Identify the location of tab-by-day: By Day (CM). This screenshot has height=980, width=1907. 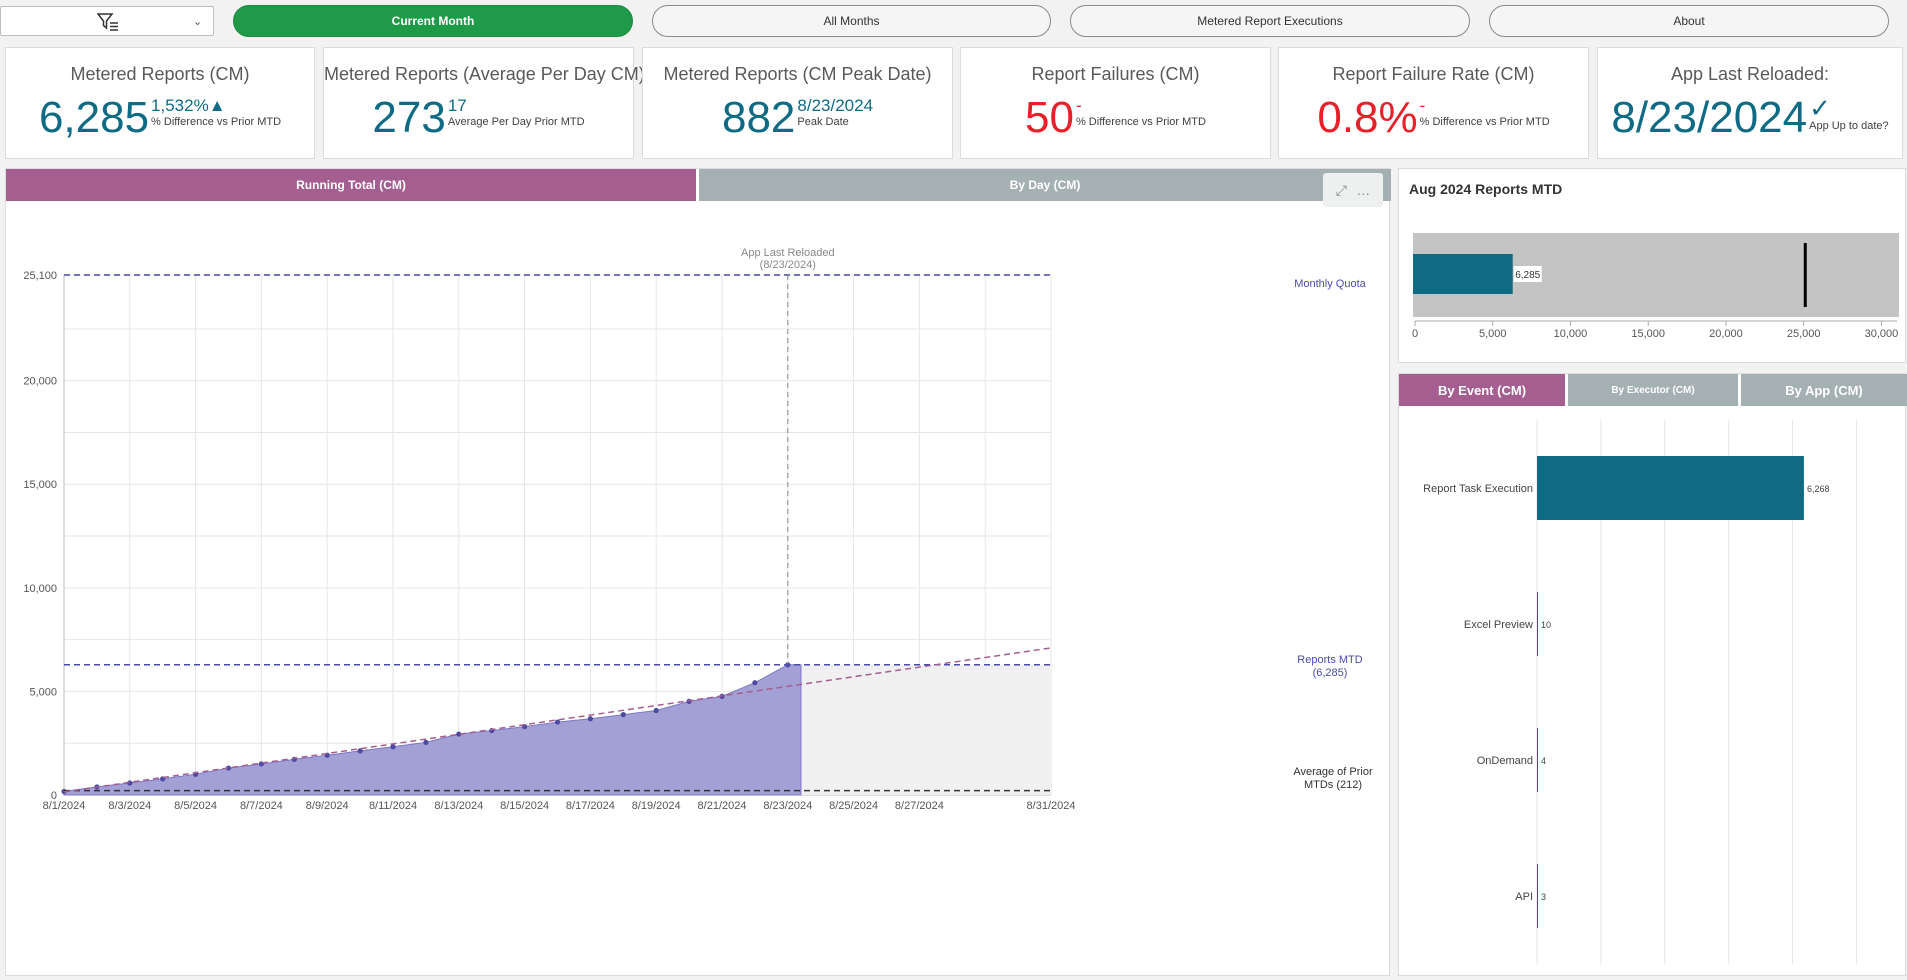
(1045, 185).